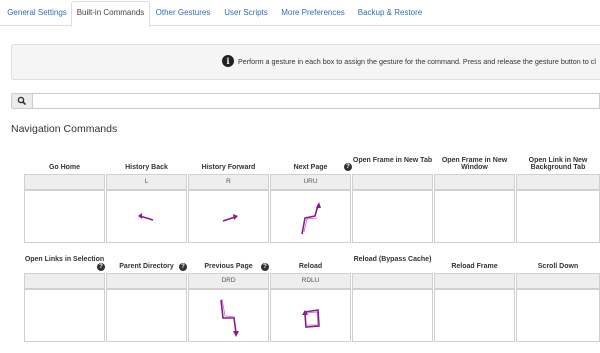  What do you see at coordinates (64, 129) in the screenshot?
I see `section-title: Navigation Commands` at bounding box center [64, 129].